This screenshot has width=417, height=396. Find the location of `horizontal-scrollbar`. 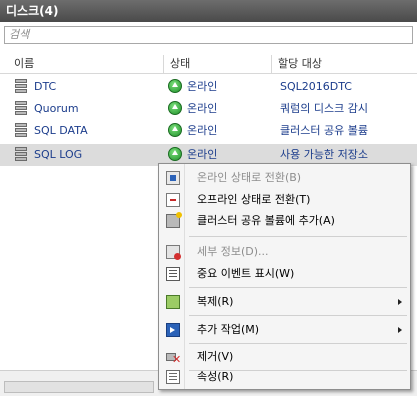

horizontal-scrollbar is located at coordinates (79, 387).